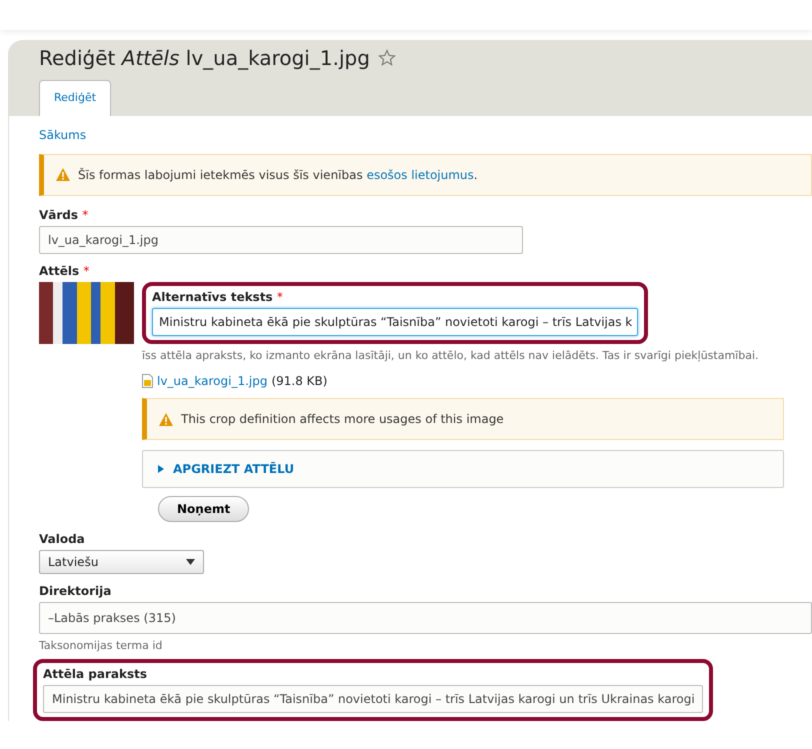 The width and height of the screenshot is (812, 749). I want to click on text-input: Ministru kabineta ēkā pie skulptūras “Taisnība” novietoti karogi – trīs Latvijas karogi un trīs Ukrainas karogi, so click(373, 698).